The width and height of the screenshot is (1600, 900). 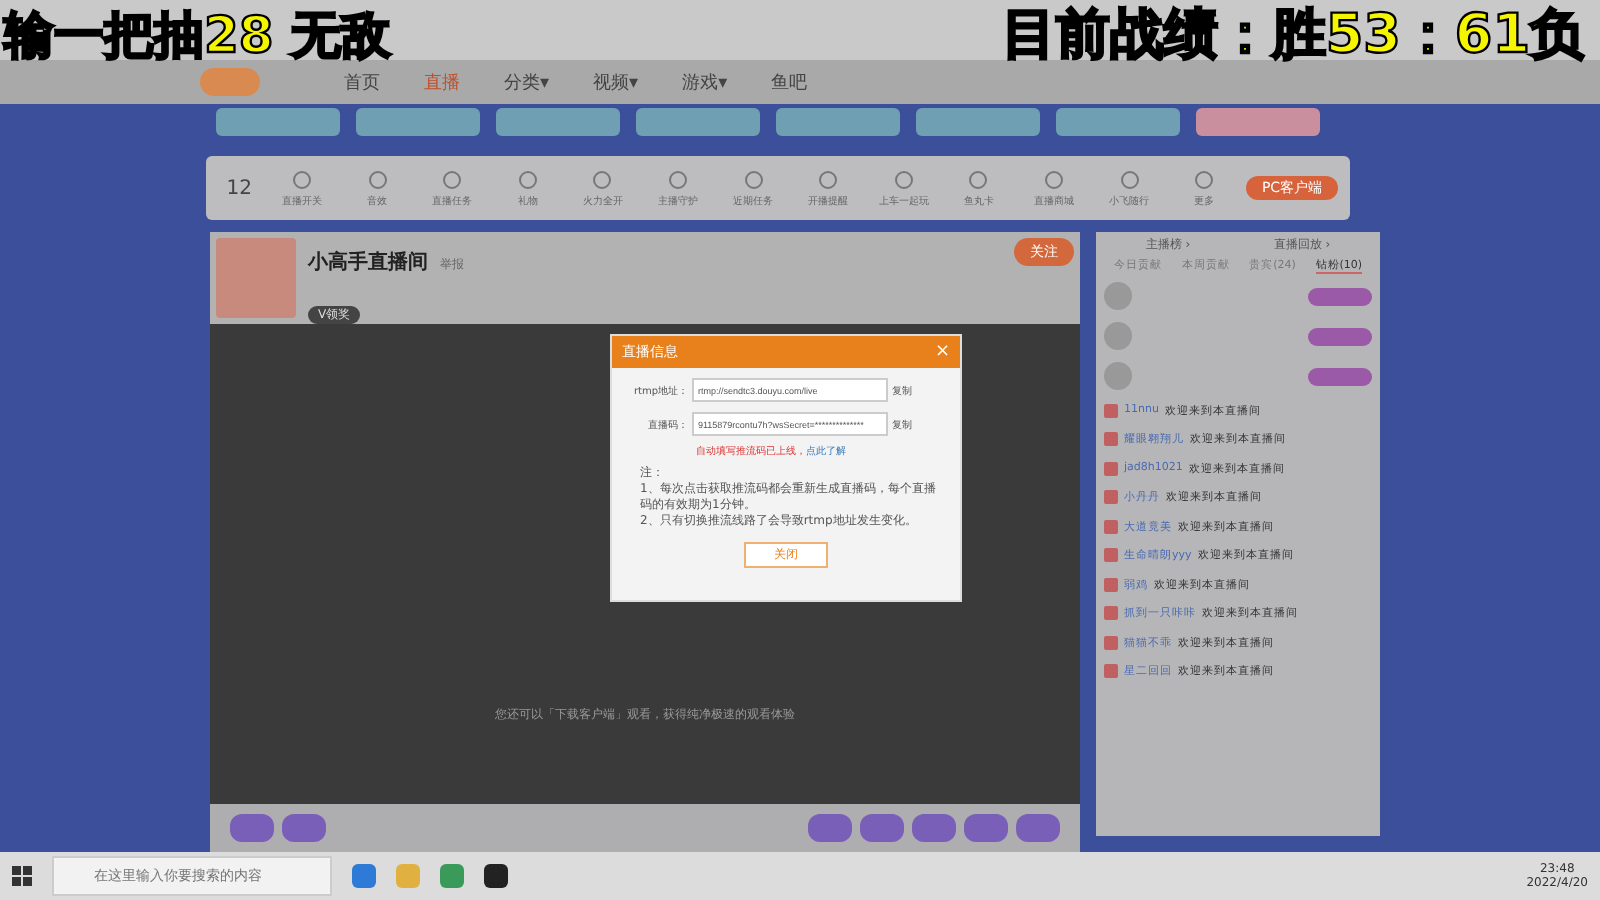 I want to click on room-title: 小高手直播间, so click(x=368, y=263).